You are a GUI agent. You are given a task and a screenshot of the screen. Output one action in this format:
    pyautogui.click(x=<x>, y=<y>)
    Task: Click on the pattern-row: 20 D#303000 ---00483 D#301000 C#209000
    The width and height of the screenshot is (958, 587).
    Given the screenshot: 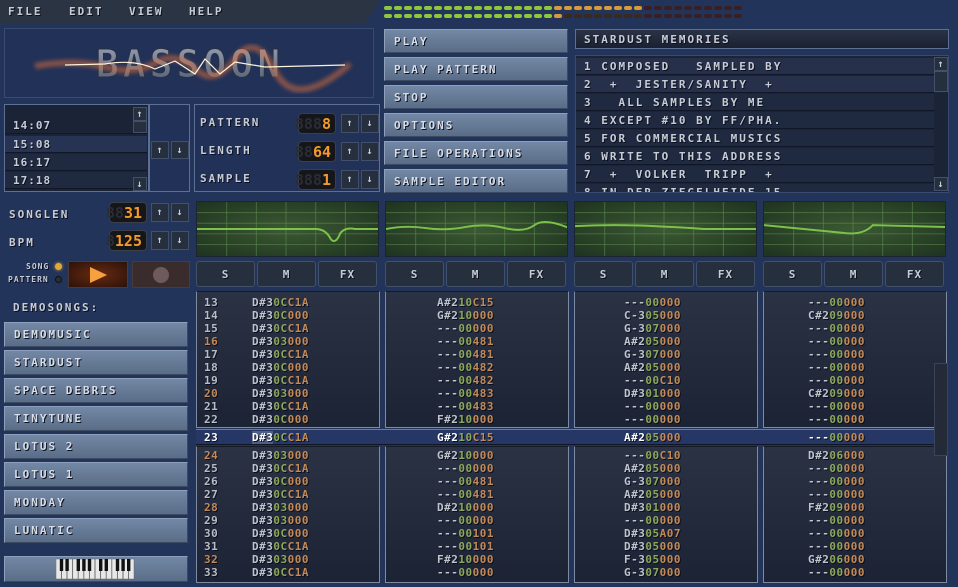 What is the action you would take?
    pyautogui.click(x=565, y=393)
    